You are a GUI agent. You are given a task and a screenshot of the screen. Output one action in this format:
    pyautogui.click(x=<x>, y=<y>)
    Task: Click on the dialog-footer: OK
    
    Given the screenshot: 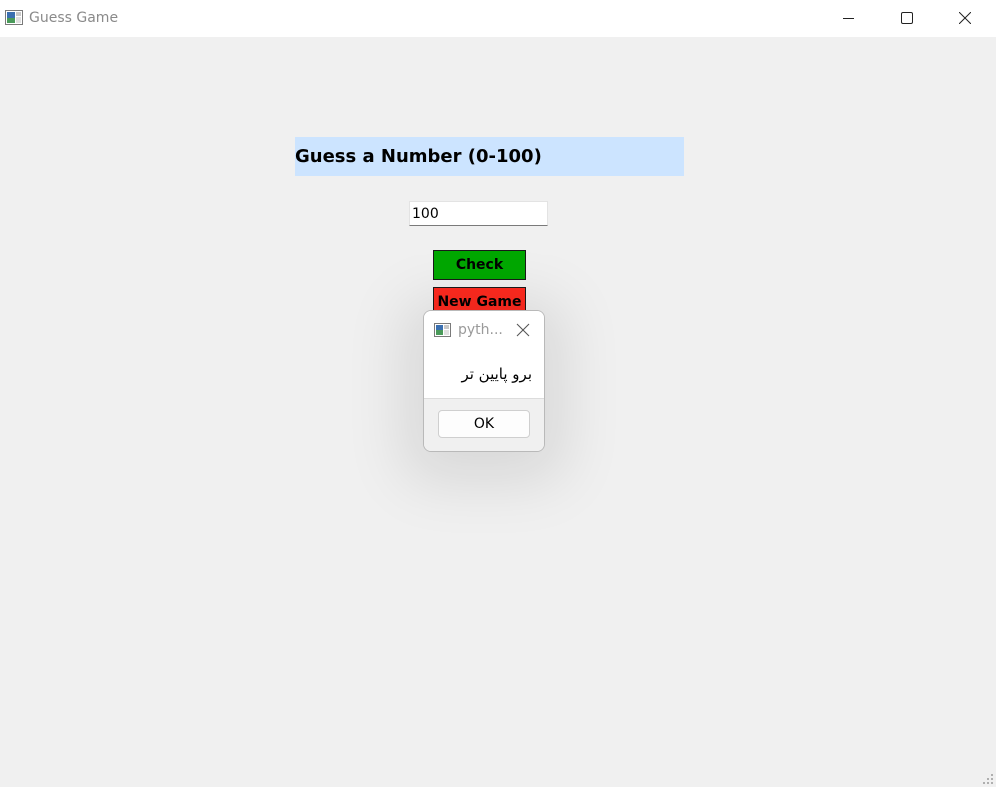 What is the action you would take?
    pyautogui.click(x=484, y=424)
    